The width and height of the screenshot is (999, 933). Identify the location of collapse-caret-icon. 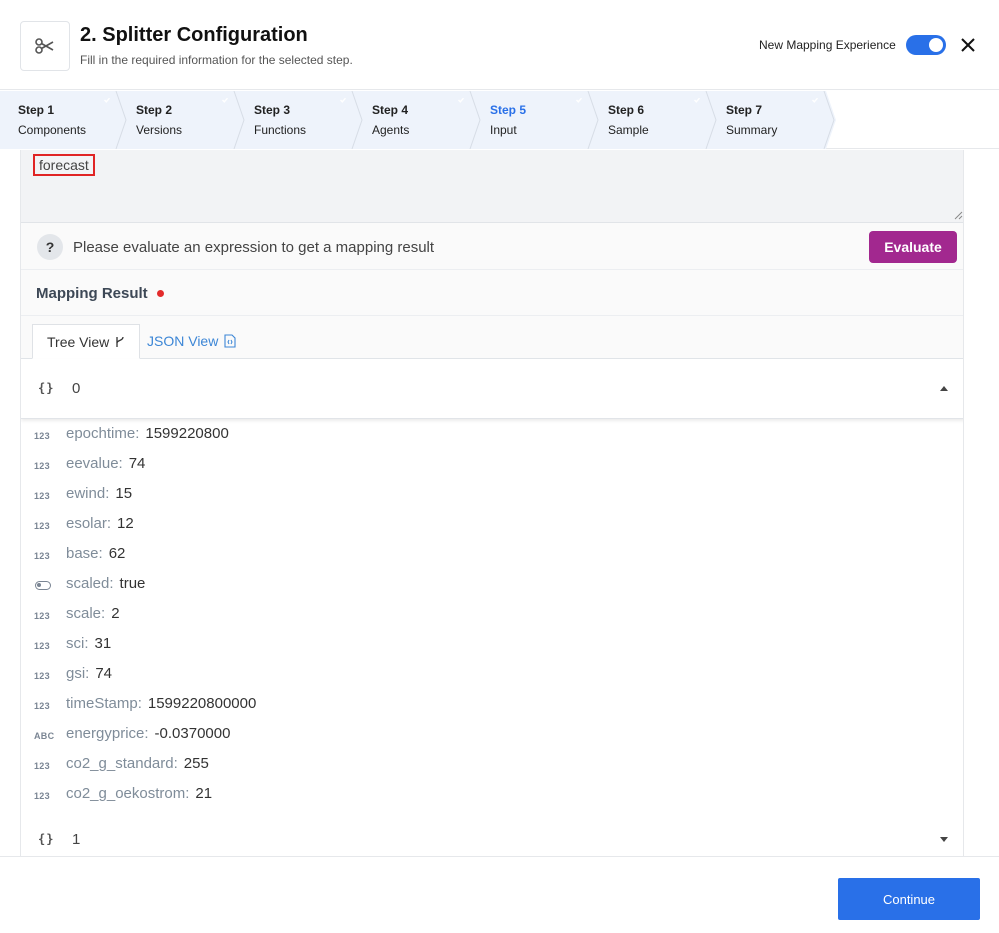
(944, 388).